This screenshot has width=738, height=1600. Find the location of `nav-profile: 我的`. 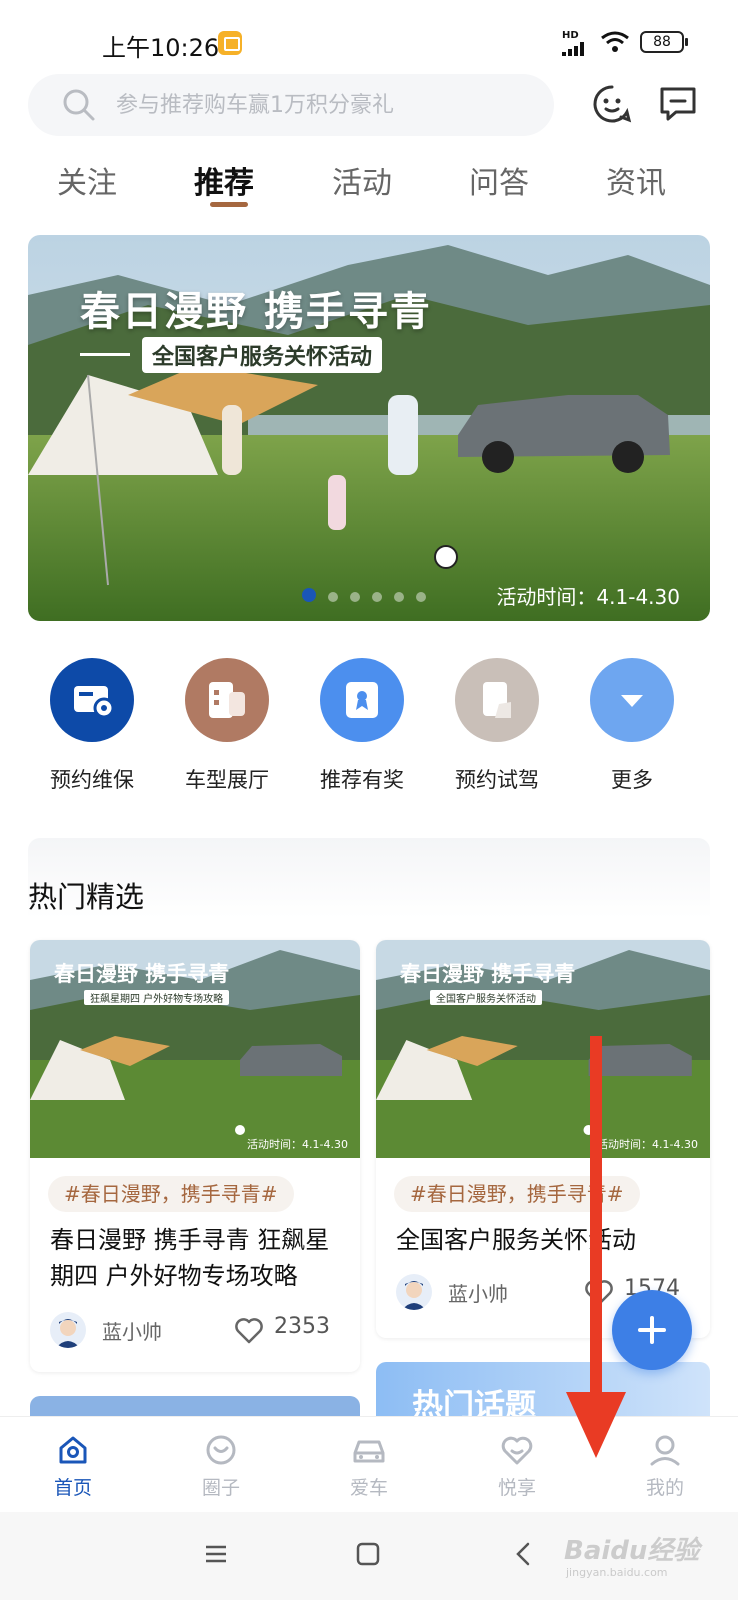

nav-profile: 我的 is located at coordinates (665, 1466).